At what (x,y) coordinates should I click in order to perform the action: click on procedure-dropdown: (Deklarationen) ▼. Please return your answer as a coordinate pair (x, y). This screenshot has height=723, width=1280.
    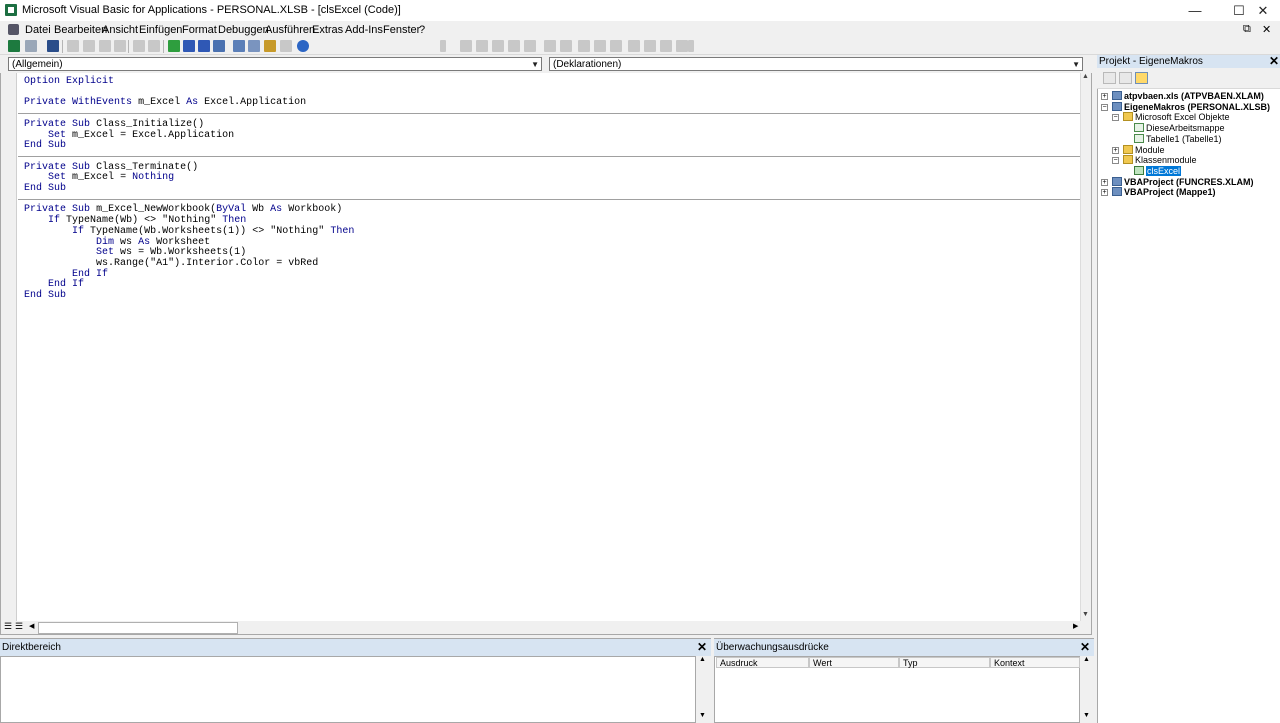
    Looking at the image, I should click on (816, 64).